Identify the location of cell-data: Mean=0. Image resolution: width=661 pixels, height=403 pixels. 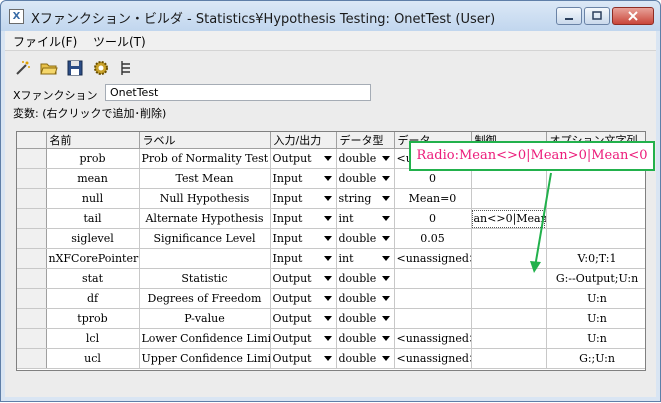
(433, 198).